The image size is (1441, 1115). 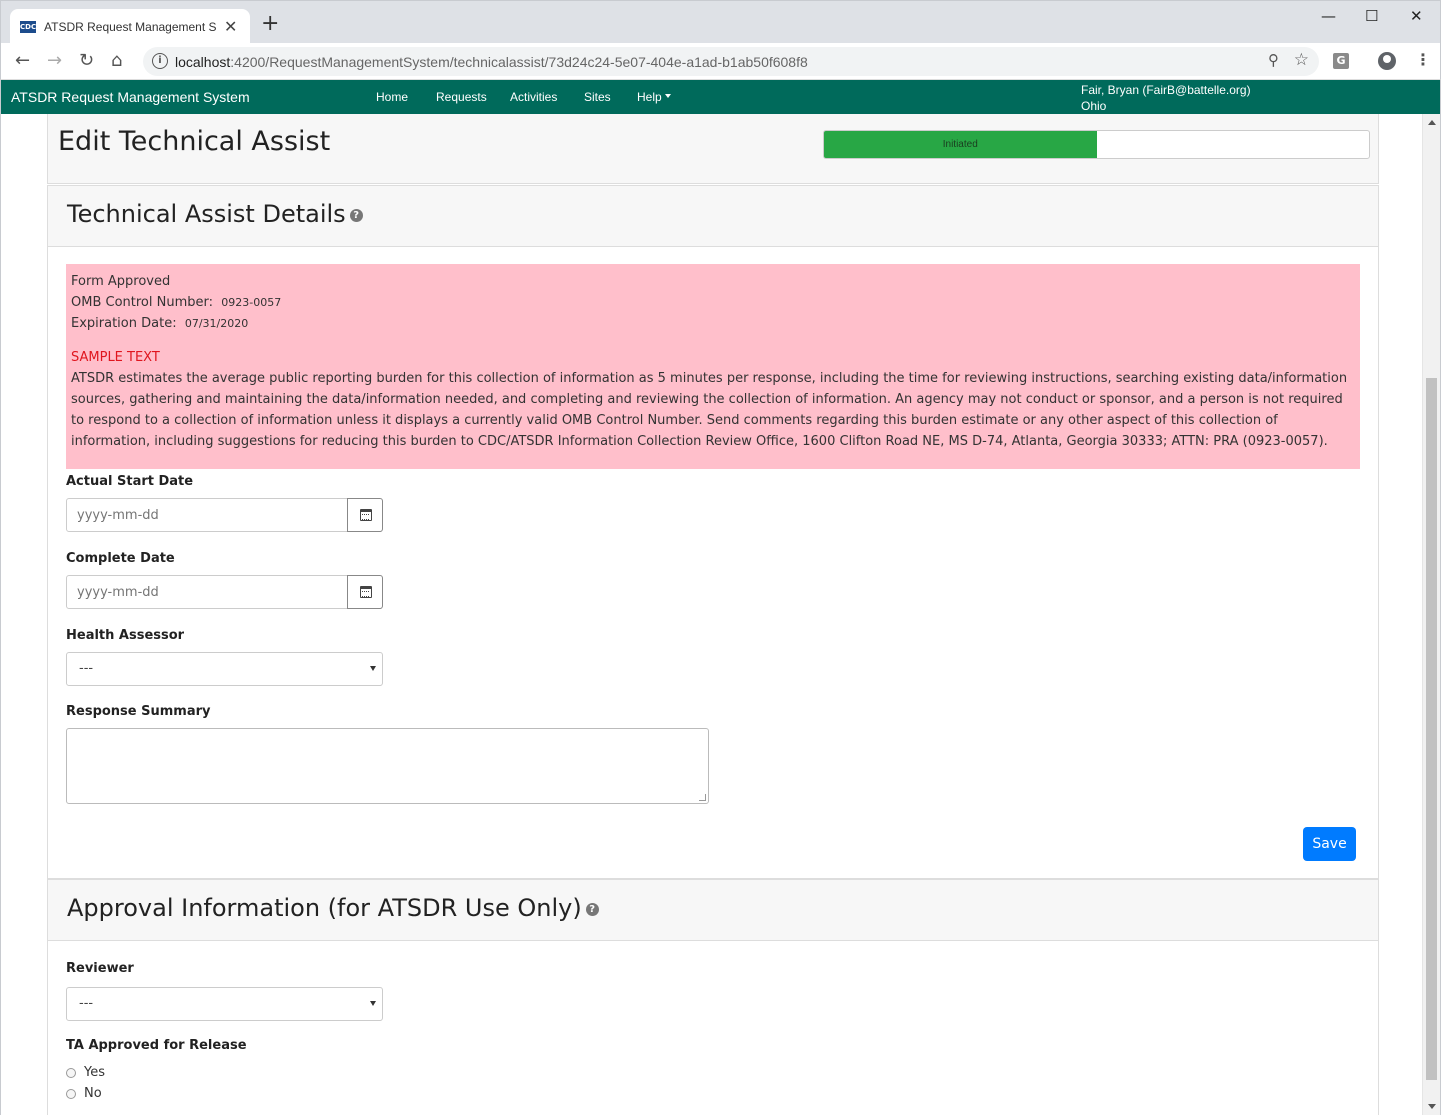 What do you see at coordinates (120, 558) in the screenshot?
I see `complete-date-label: Complete Date` at bounding box center [120, 558].